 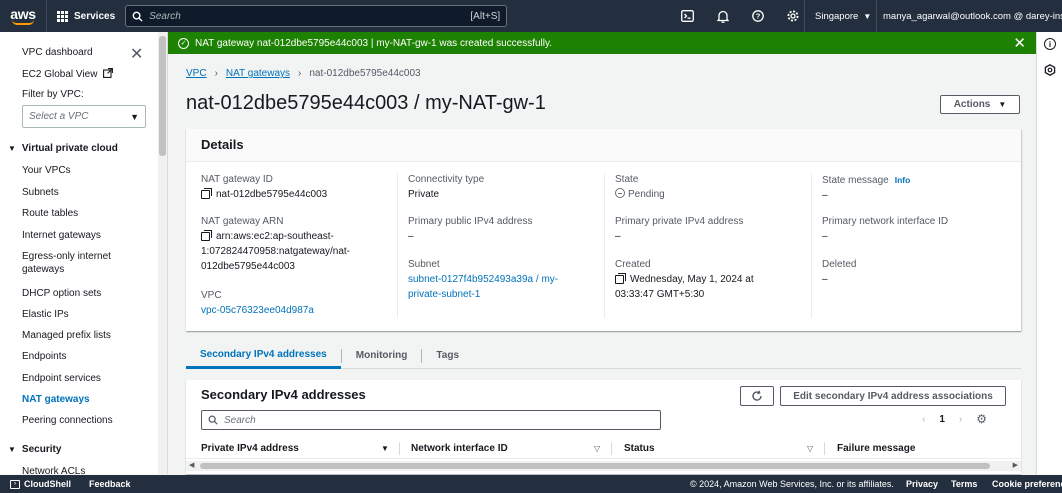 I want to click on services-menu-button: Services, so click(x=85, y=16).